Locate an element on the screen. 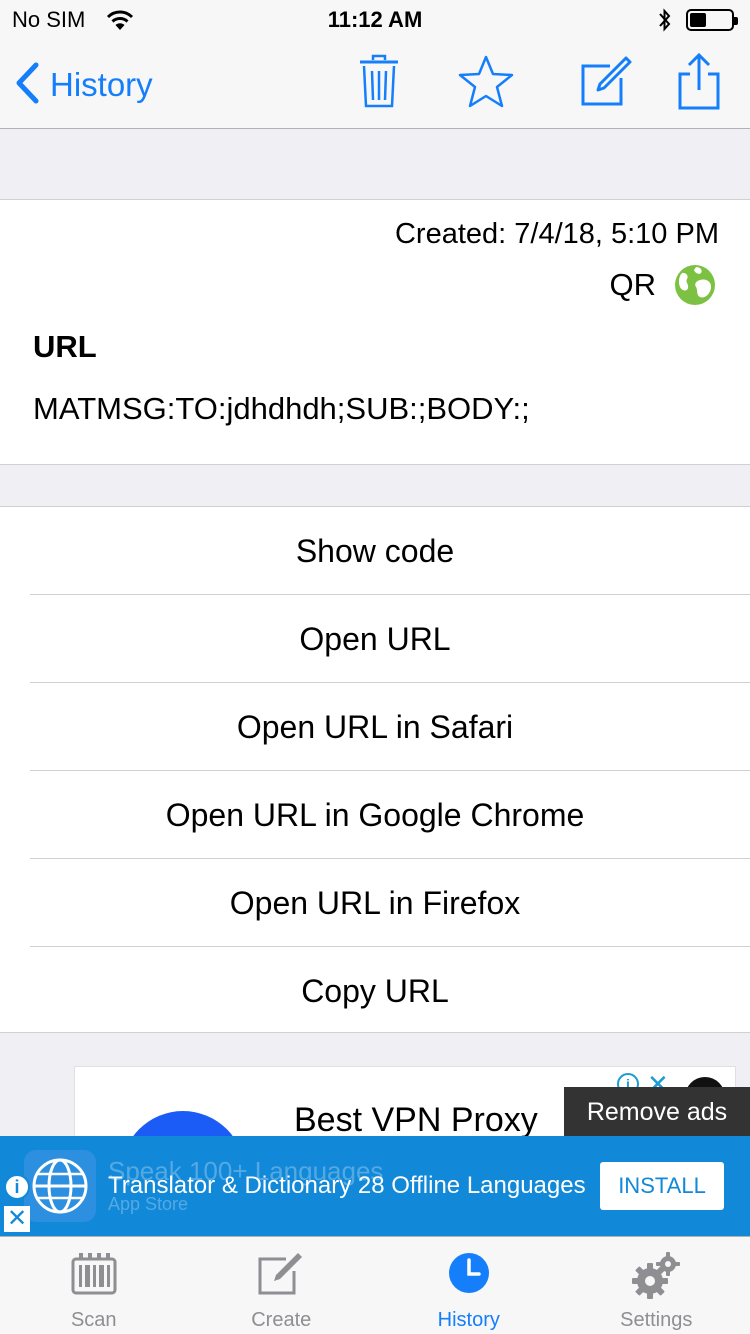  open-url-safari-button: Open URL in Safari is located at coordinates (375, 727).